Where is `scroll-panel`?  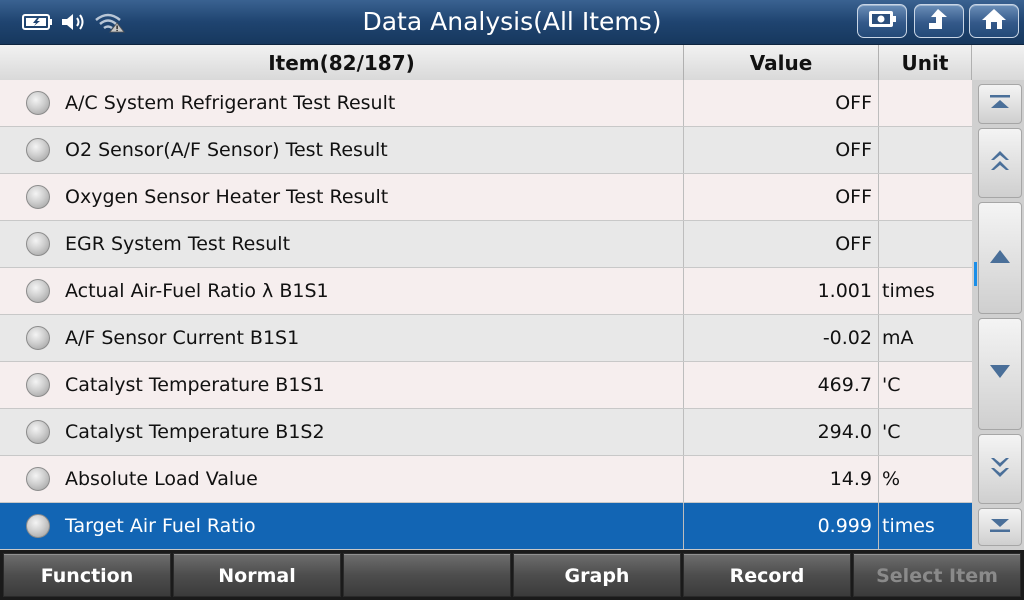
scroll-panel is located at coordinates (998, 315).